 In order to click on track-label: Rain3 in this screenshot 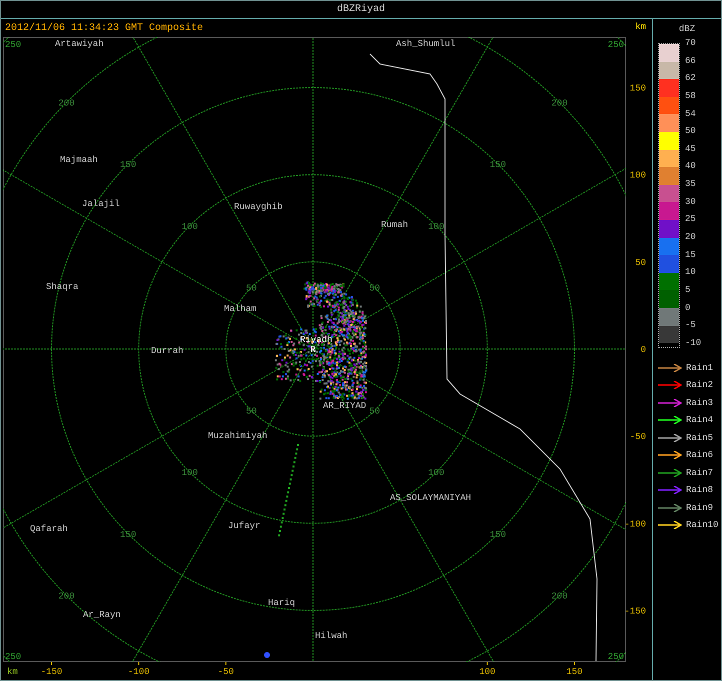, I will do `click(700, 403)`.